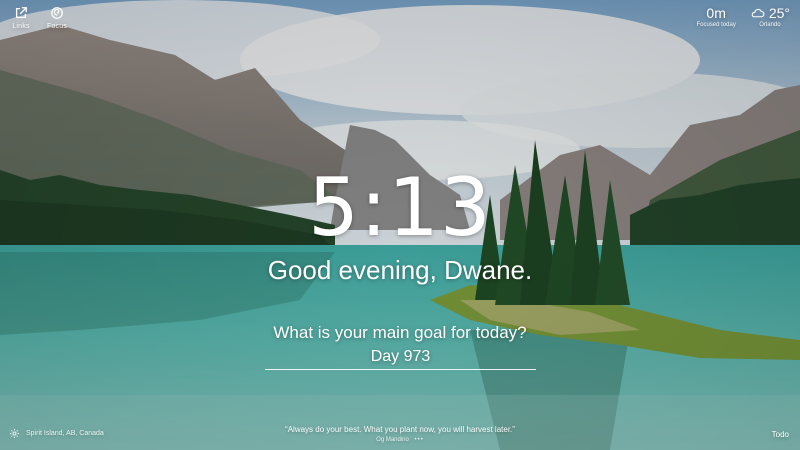 This screenshot has height=450, width=800. What do you see at coordinates (392, 440) in the screenshot?
I see `quote-author: Og Mandino` at bounding box center [392, 440].